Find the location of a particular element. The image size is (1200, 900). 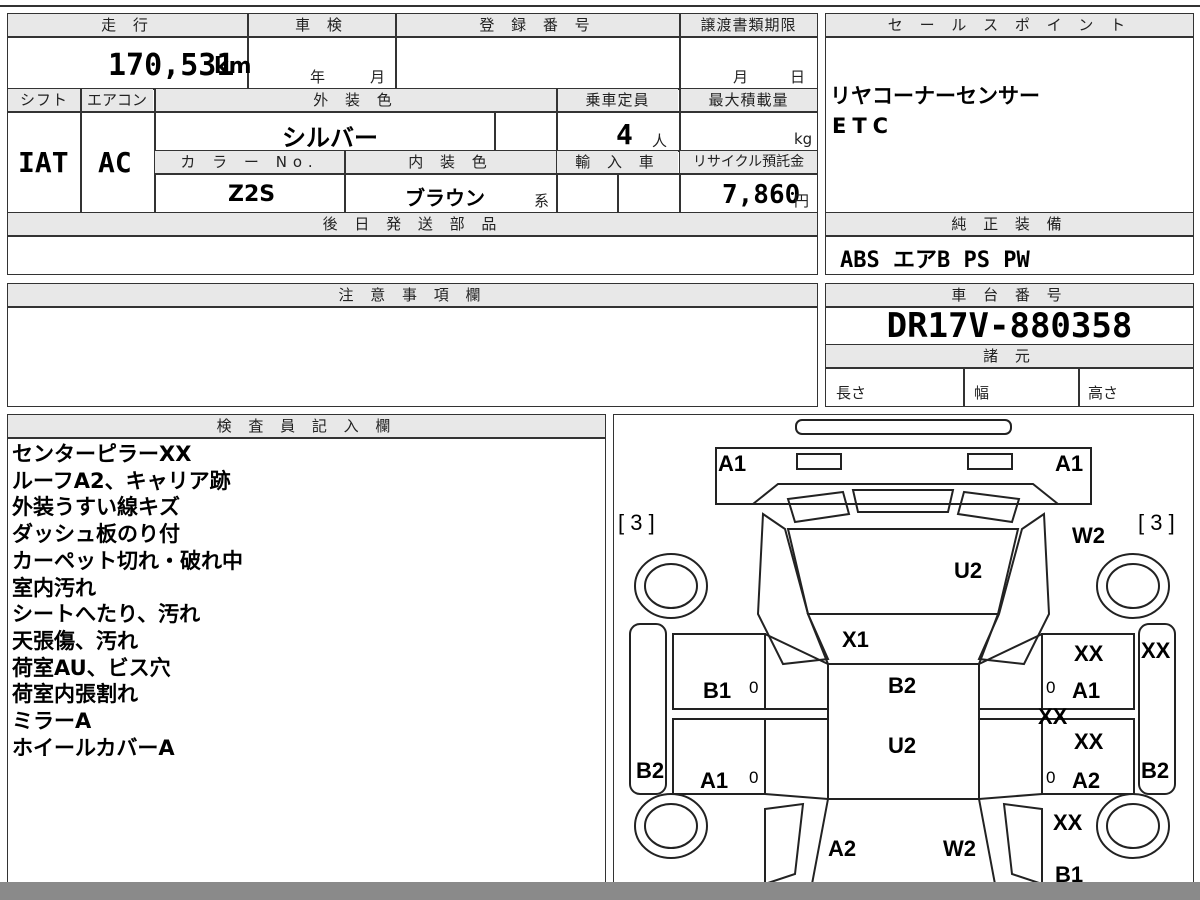

specs-header: 諸 元 is located at coordinates (1009, 356).